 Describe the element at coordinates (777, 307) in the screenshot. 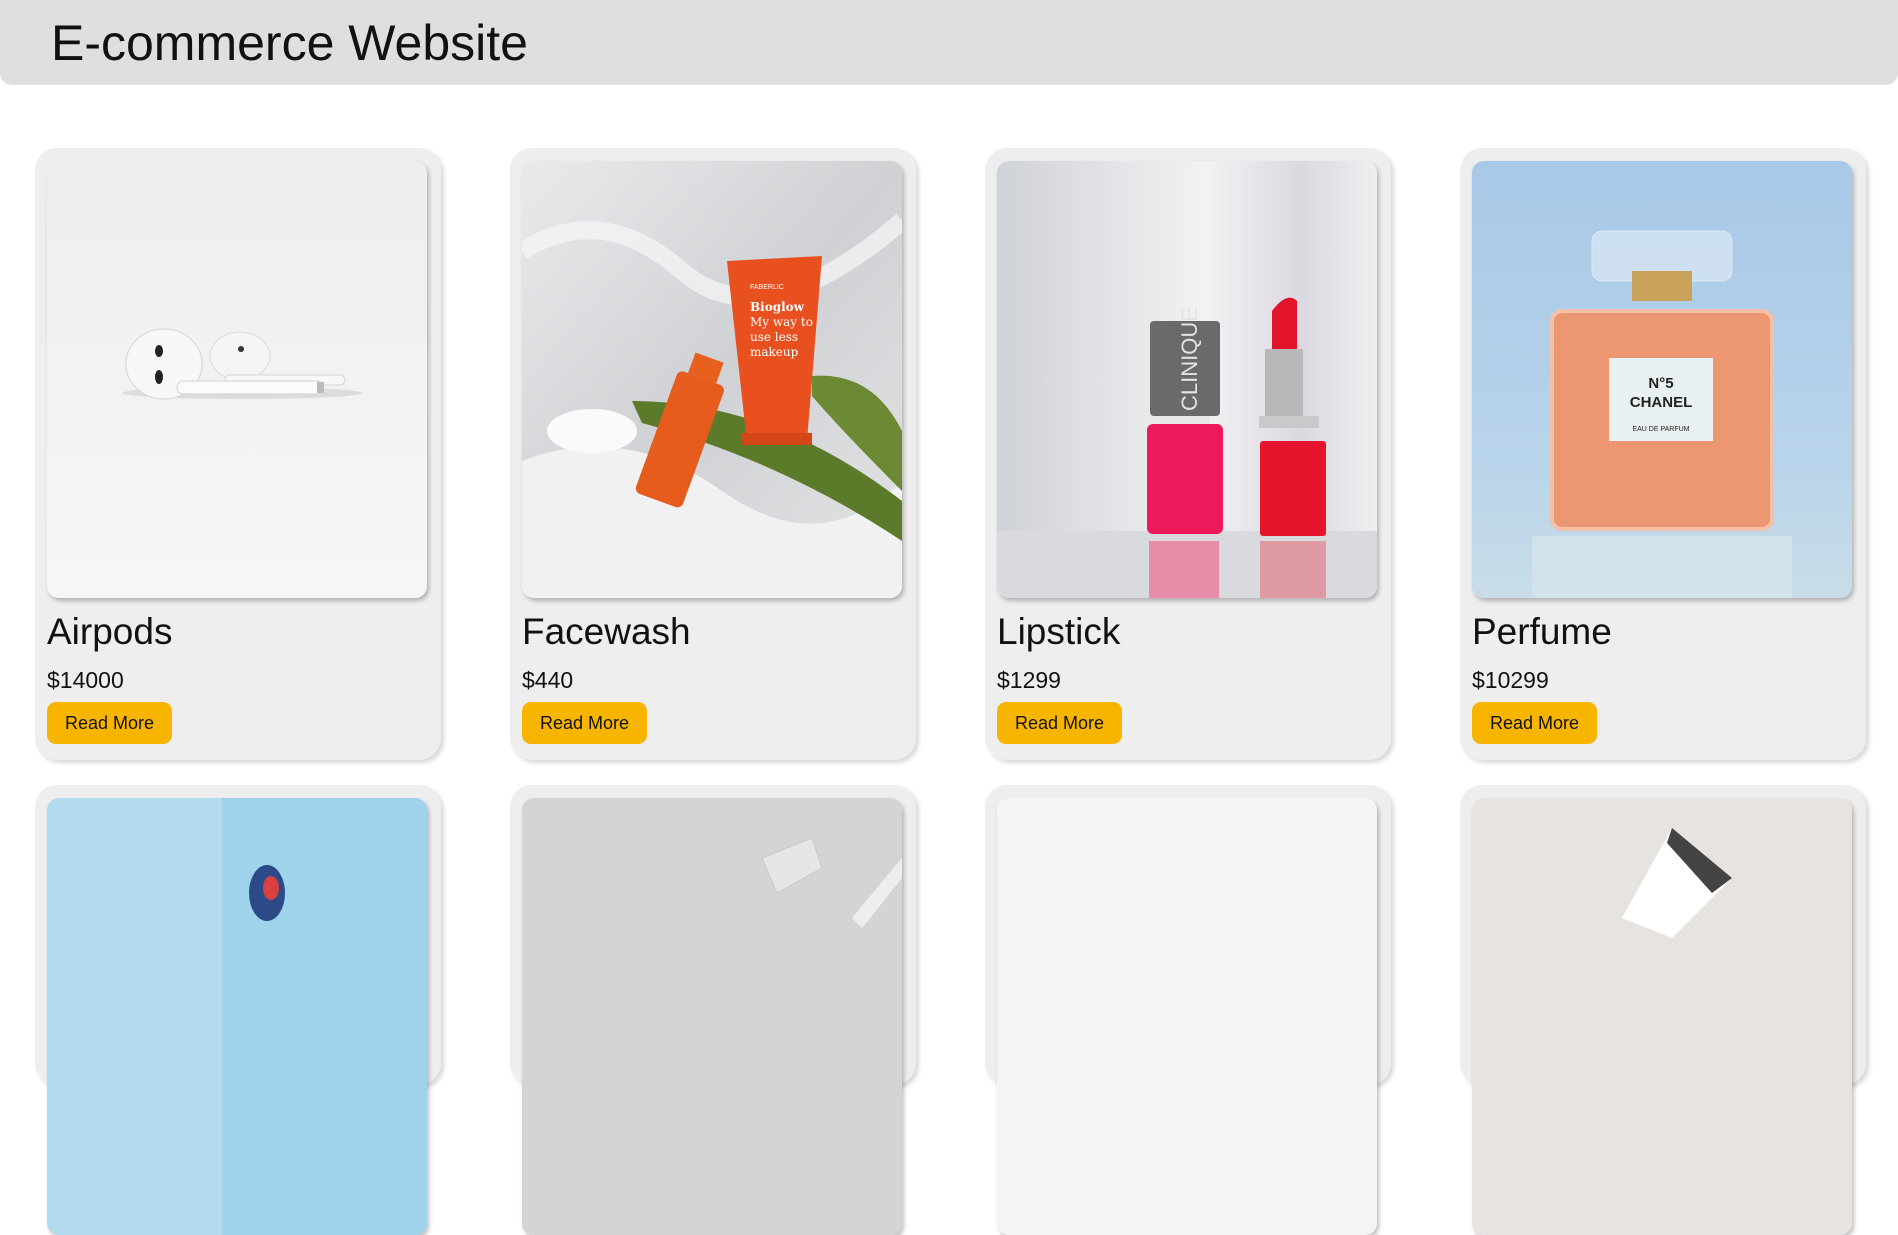

I see `facewash-line-1: Bioglow` at that location.